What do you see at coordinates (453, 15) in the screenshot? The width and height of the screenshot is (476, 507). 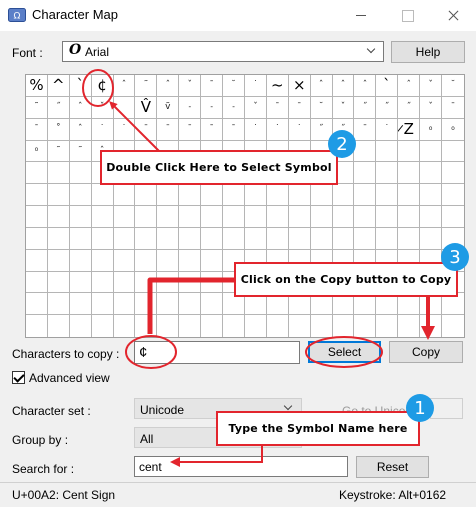 I see `close-button` at bounding box center [453, 15].